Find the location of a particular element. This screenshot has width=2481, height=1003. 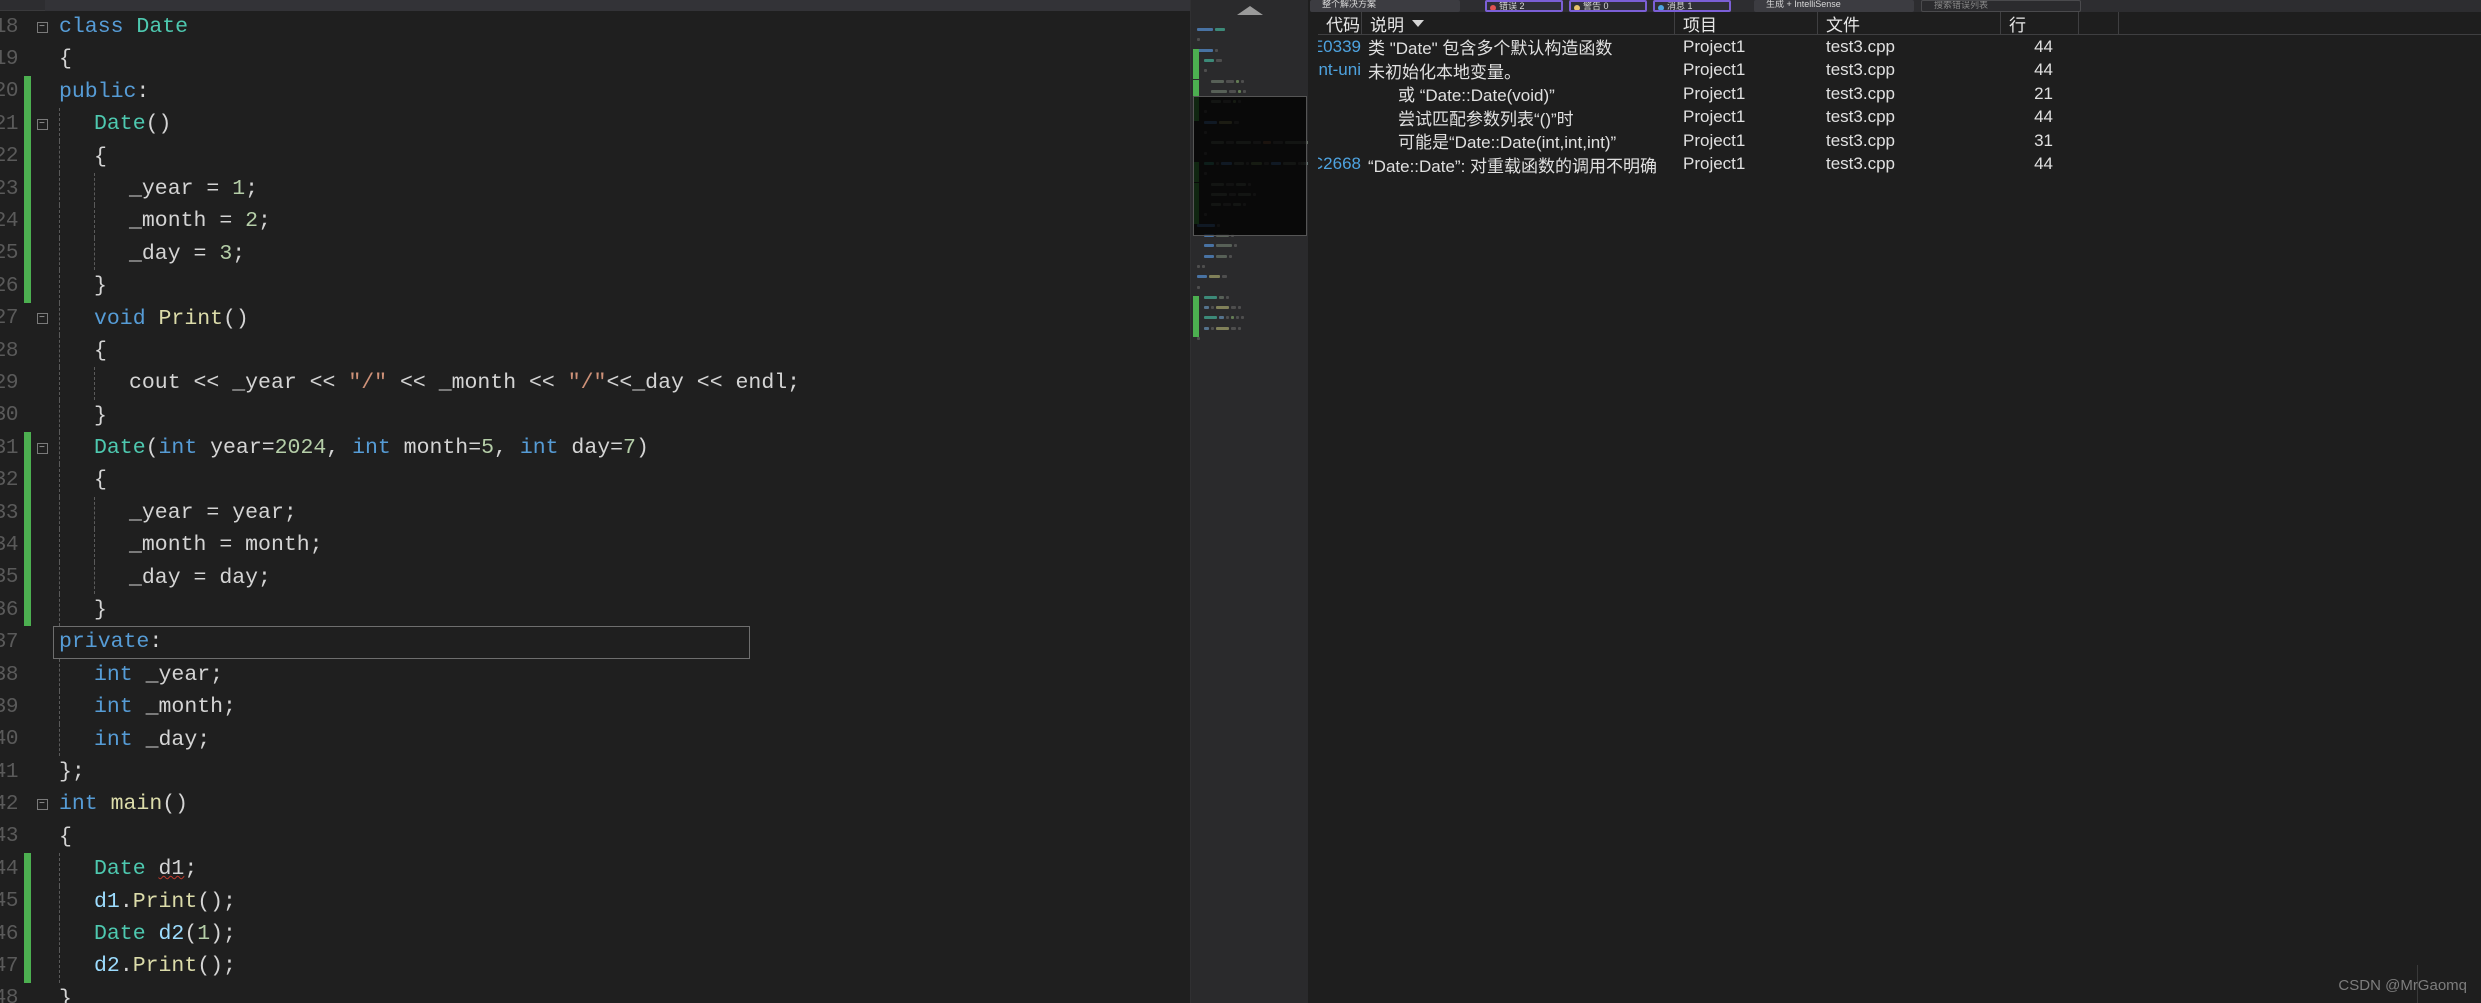

code-line: 20 public: is located at coordinates (595, 92).